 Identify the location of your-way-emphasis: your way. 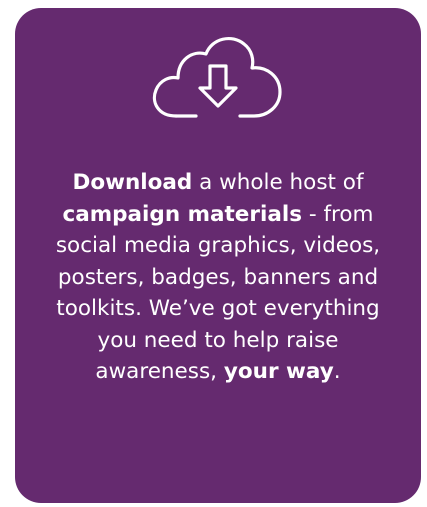
(278, 371).